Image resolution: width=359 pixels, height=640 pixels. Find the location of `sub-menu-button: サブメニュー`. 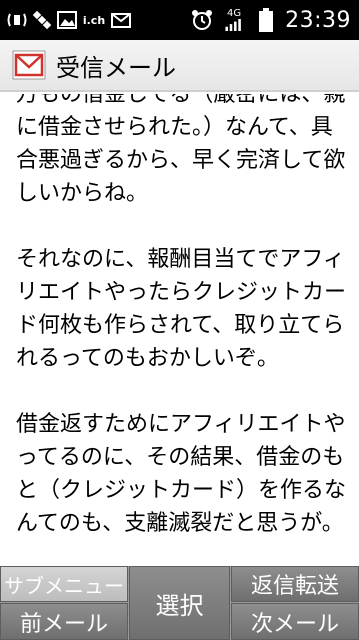

sub-menu-button: サブメニュー is located at coordinates (64, 584).